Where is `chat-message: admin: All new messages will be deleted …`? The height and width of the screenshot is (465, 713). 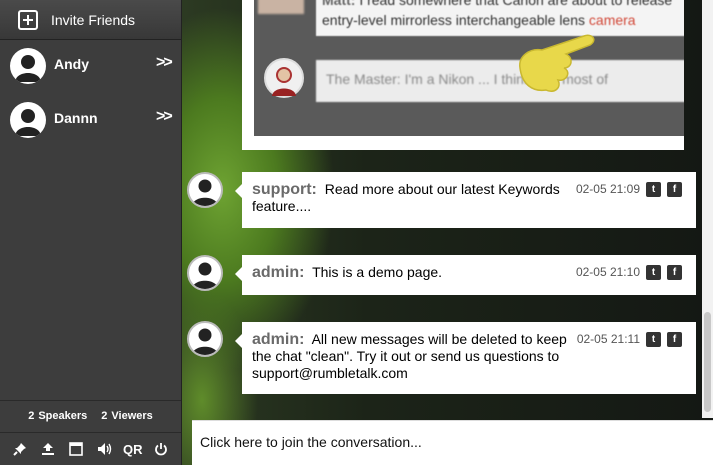 chat-message: admin: All new messages will be deleted … is located at coordinates (465, 358).